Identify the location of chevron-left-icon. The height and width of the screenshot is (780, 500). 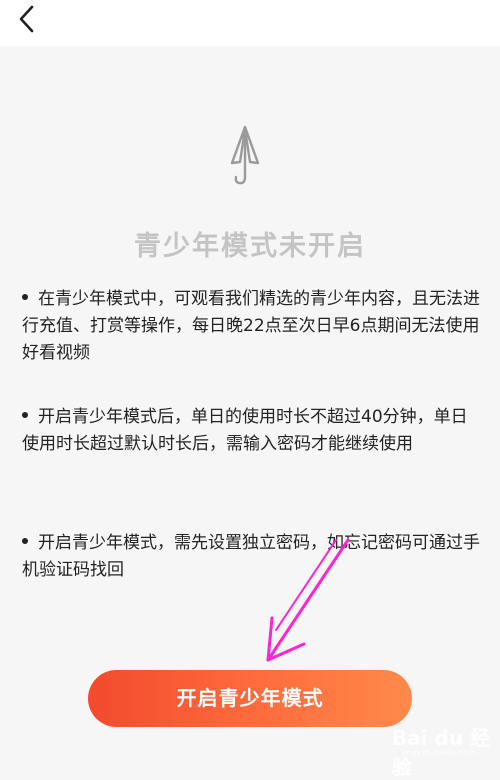
(26, 19).